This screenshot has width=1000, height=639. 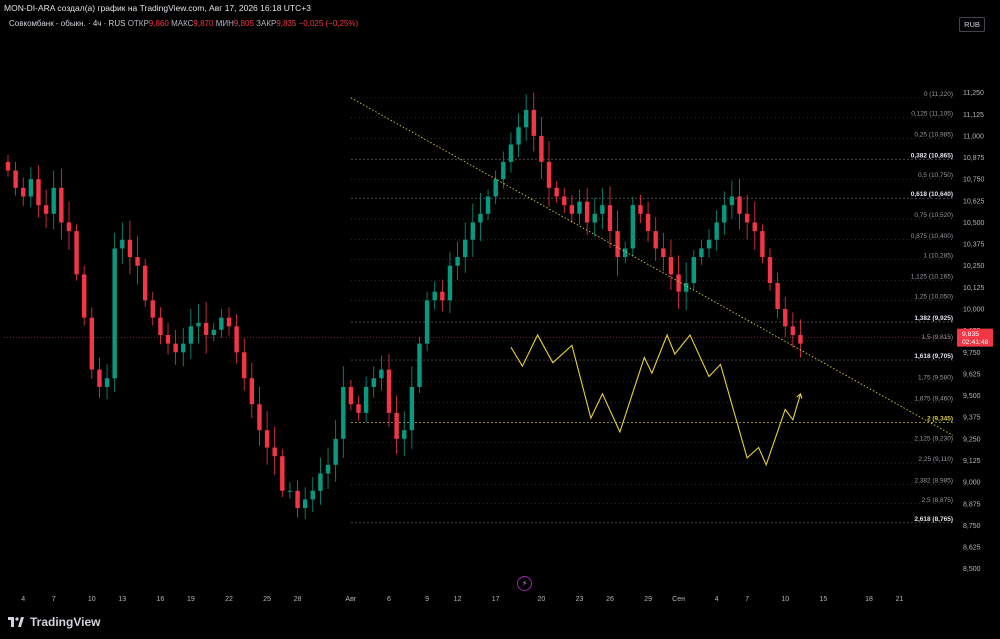 I want to click on price-axis-tick: 8,750, so click(x=972, y=526).